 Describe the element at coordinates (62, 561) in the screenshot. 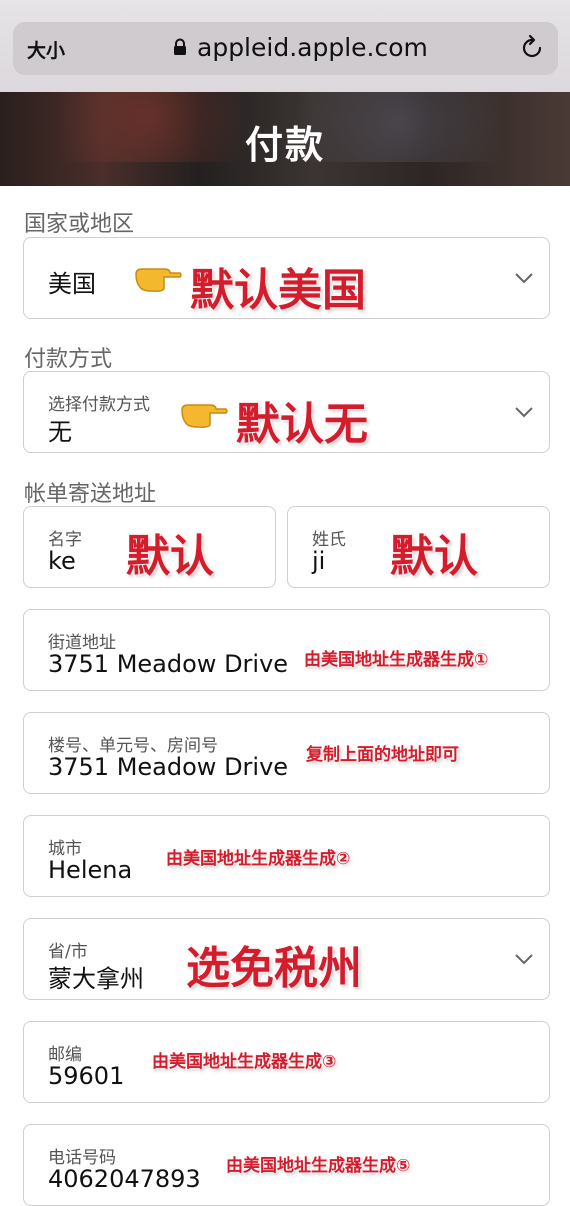

I see `first-name-value: ke` at that location.